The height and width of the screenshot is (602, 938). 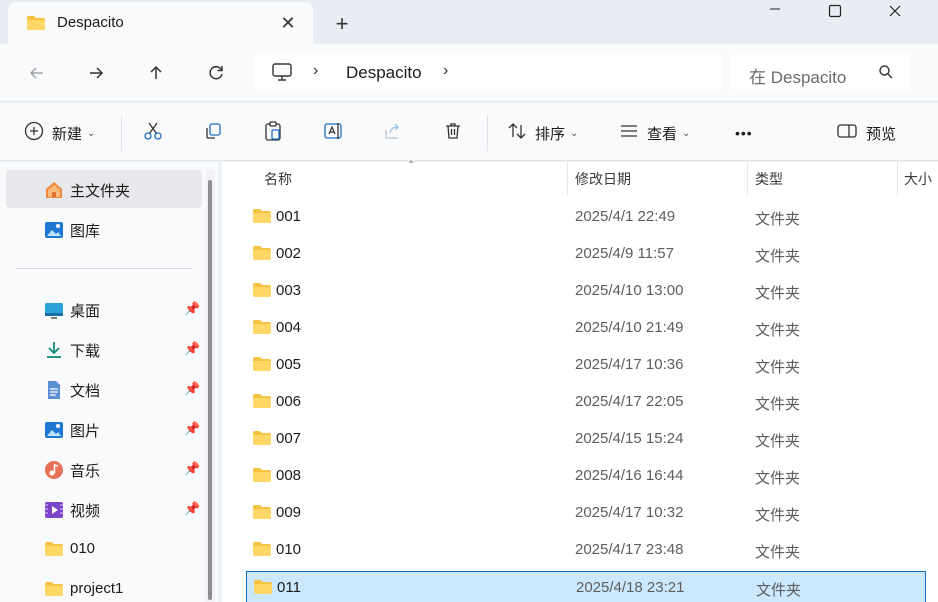 I want to click on file-name: 008, so click(x=289, y=475).